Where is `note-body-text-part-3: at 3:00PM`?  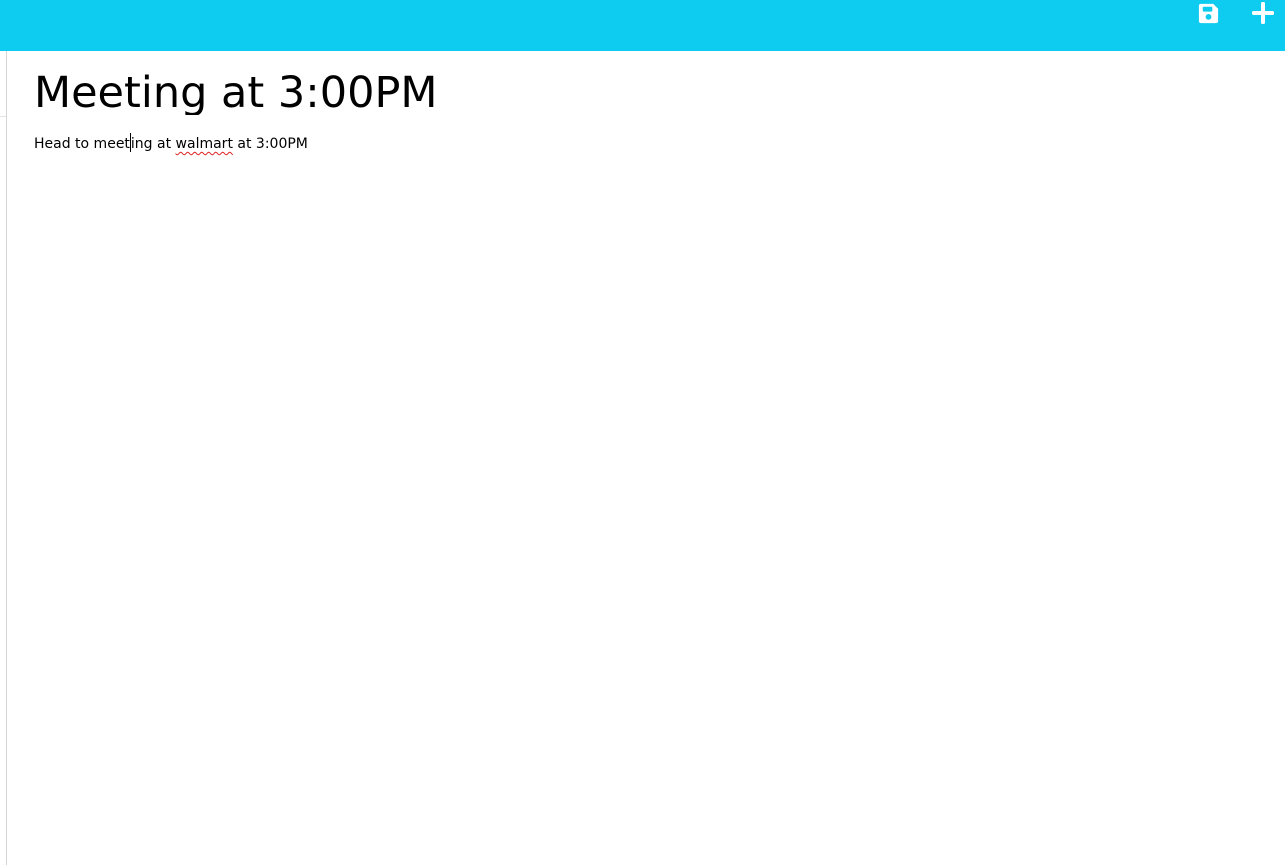
note-body-text-part-3: at 3:00PM is located at coordinates (270, 144).